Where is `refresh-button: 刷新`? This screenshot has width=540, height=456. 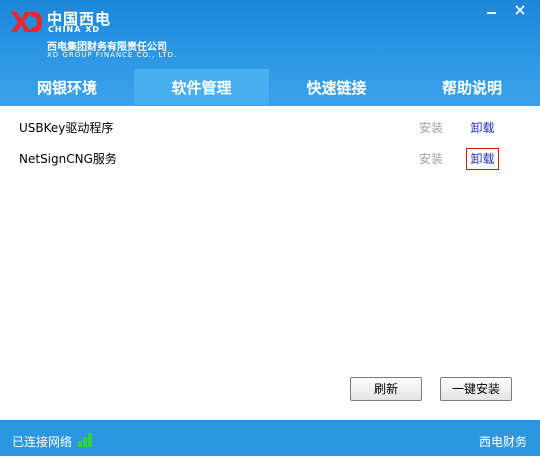
refresh-button: 刷新 is located at coordinates (386, 389).